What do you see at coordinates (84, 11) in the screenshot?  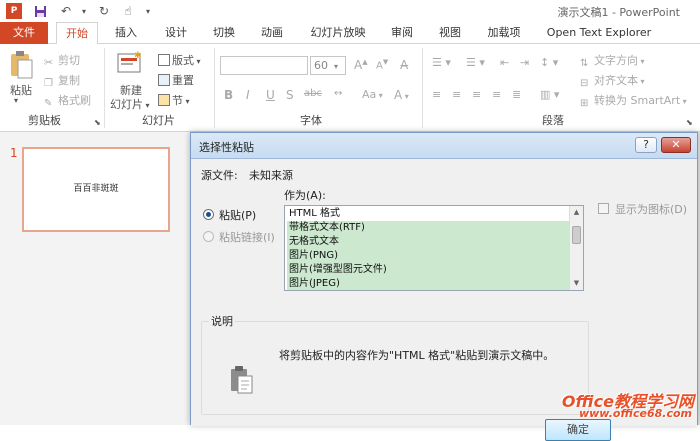 I see `undo-dropdown-icon: ▾` at bounding box center [84, 11].